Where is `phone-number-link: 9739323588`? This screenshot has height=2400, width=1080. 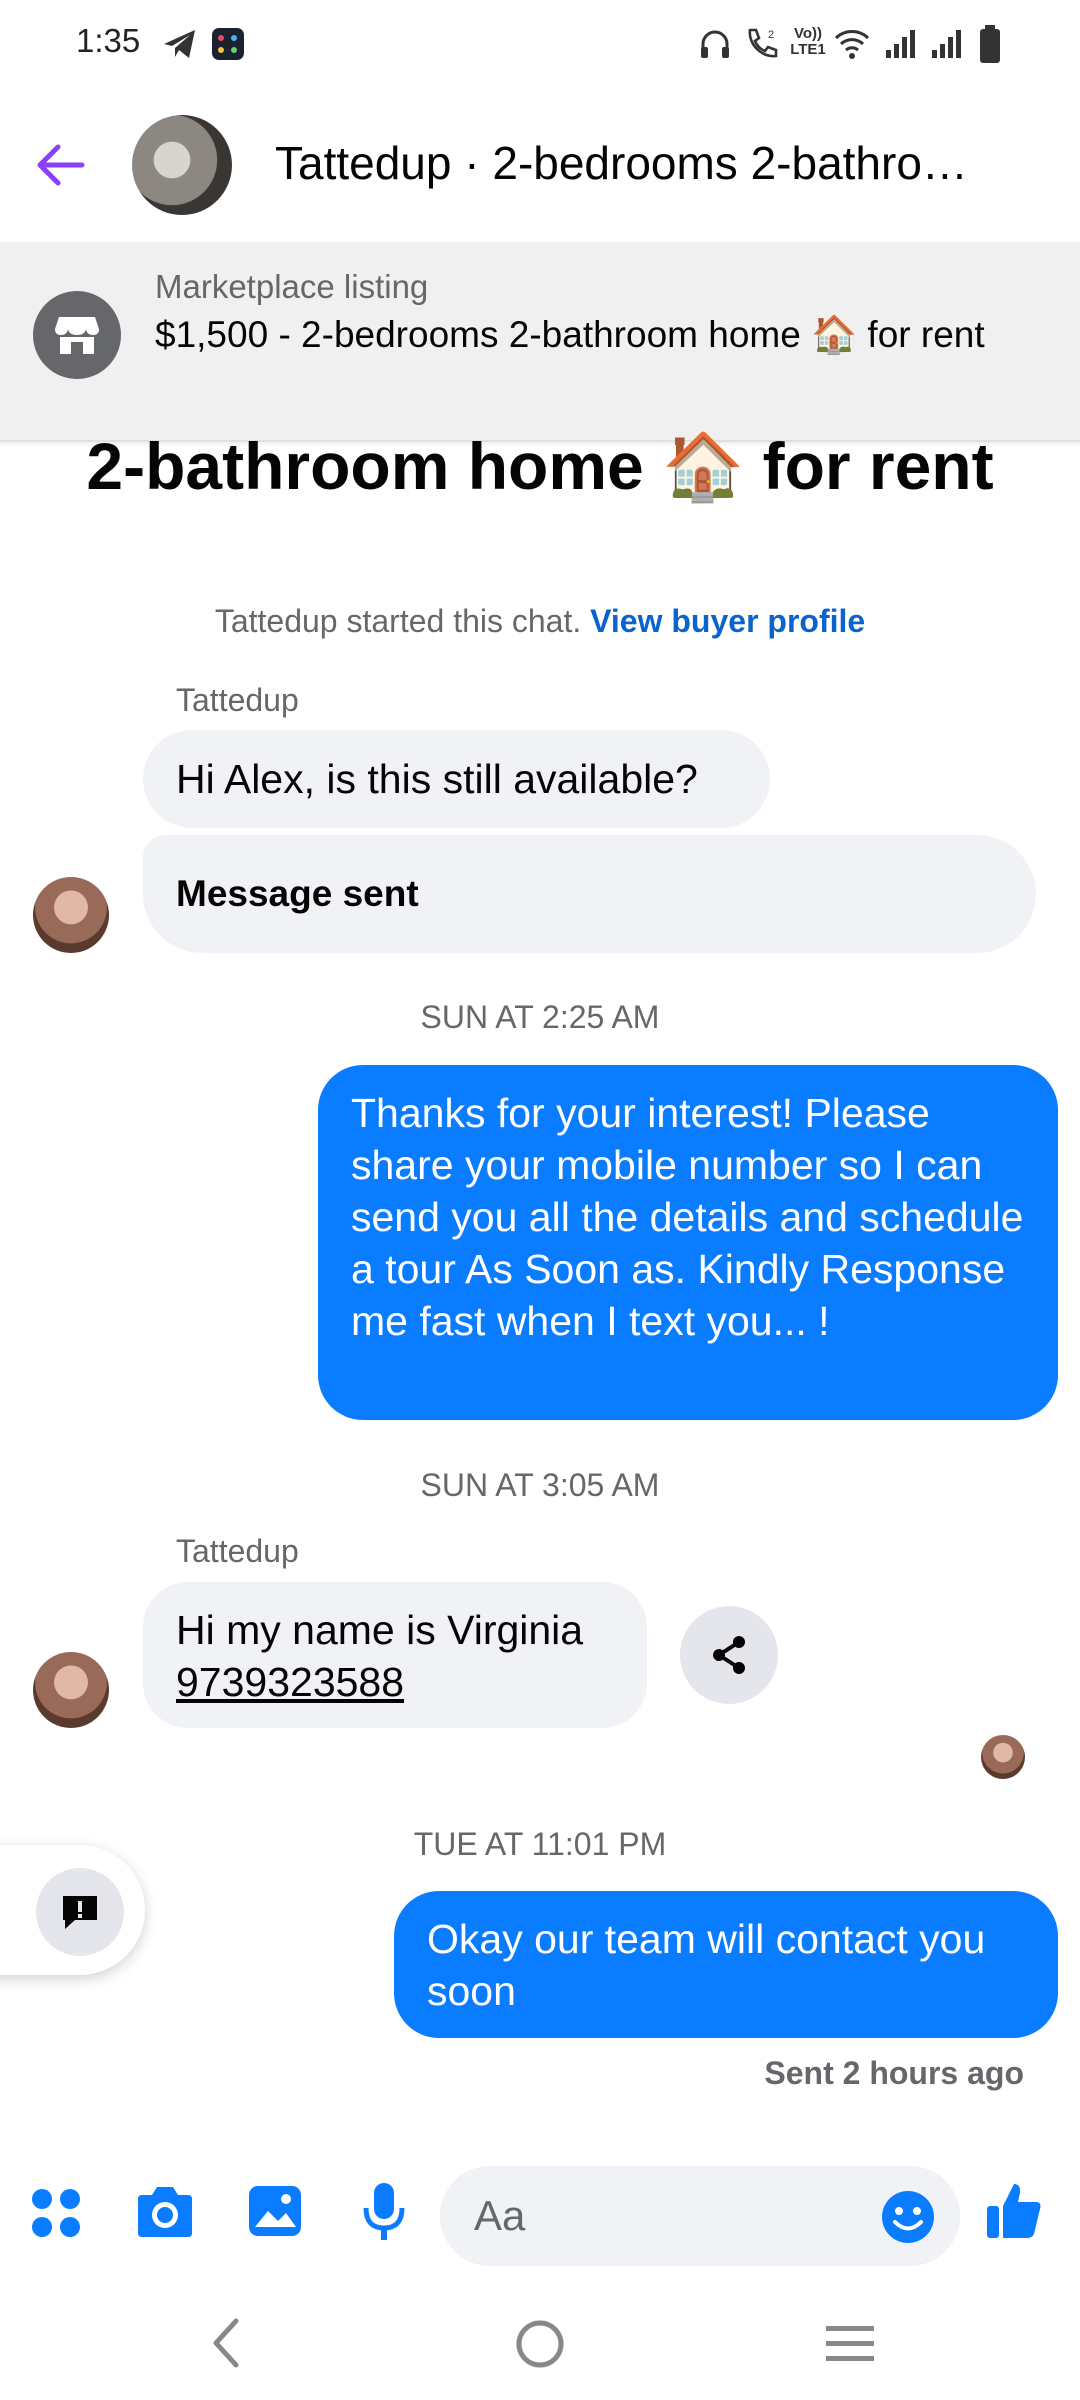 phone-number-link: 9739323588 is located at coordinates (395, 1682).